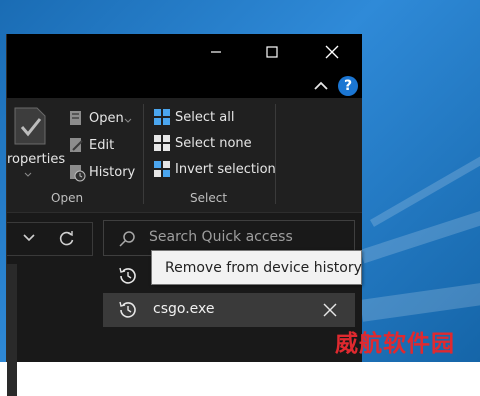 The image size is (480, 396). I want to click on help-icon: ?, so click(348, 86).